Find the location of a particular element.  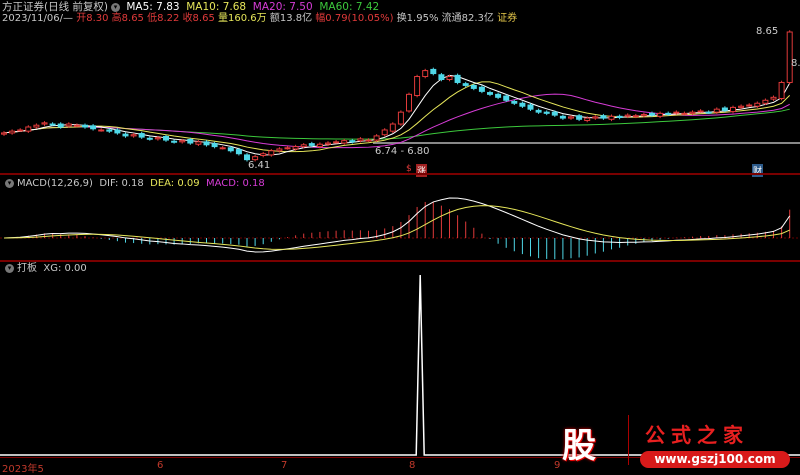

dif-label: DIF: 0.18 is located at coordinates (121, 183).